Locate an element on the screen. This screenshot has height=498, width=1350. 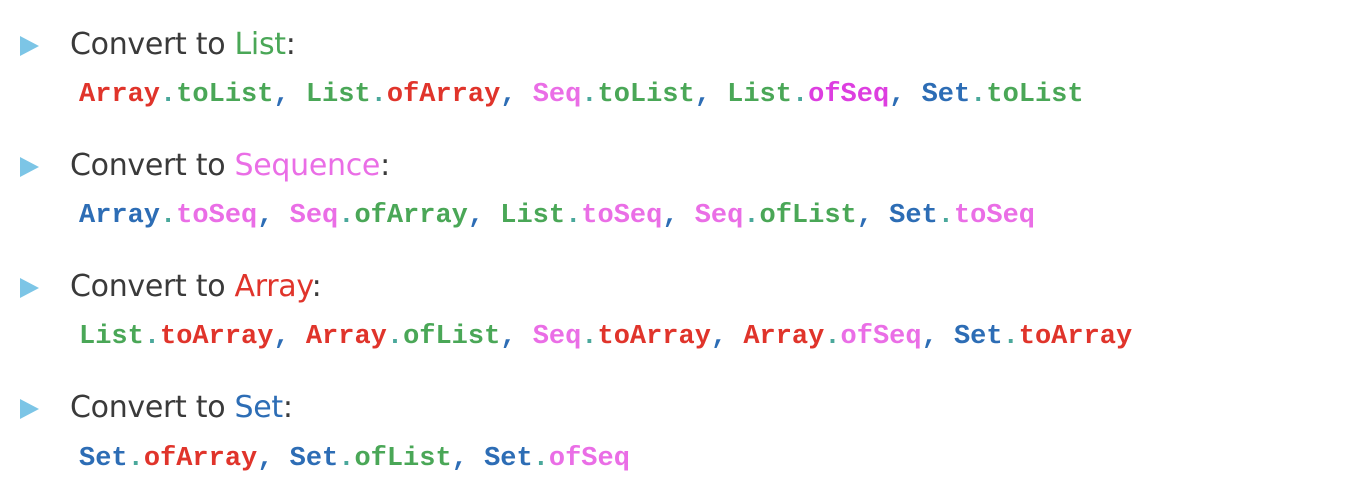
function-reference: Array.toSeq is located at coordinates (168, 216).